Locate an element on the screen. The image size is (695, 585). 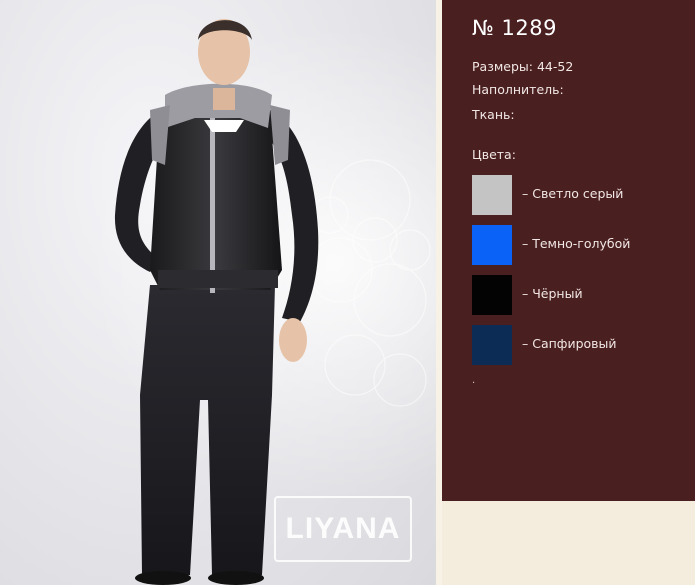
trailing-mark: . is located at coordinates (474, 380).